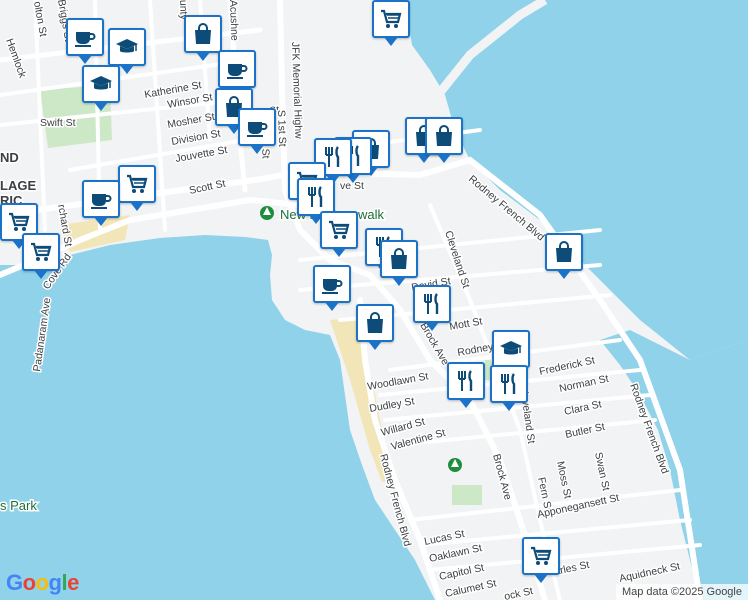  What do you see at coordinates (281, 128) in the screenshot?
I see `street-label: S 1st St` at bounding box center [281, 128].